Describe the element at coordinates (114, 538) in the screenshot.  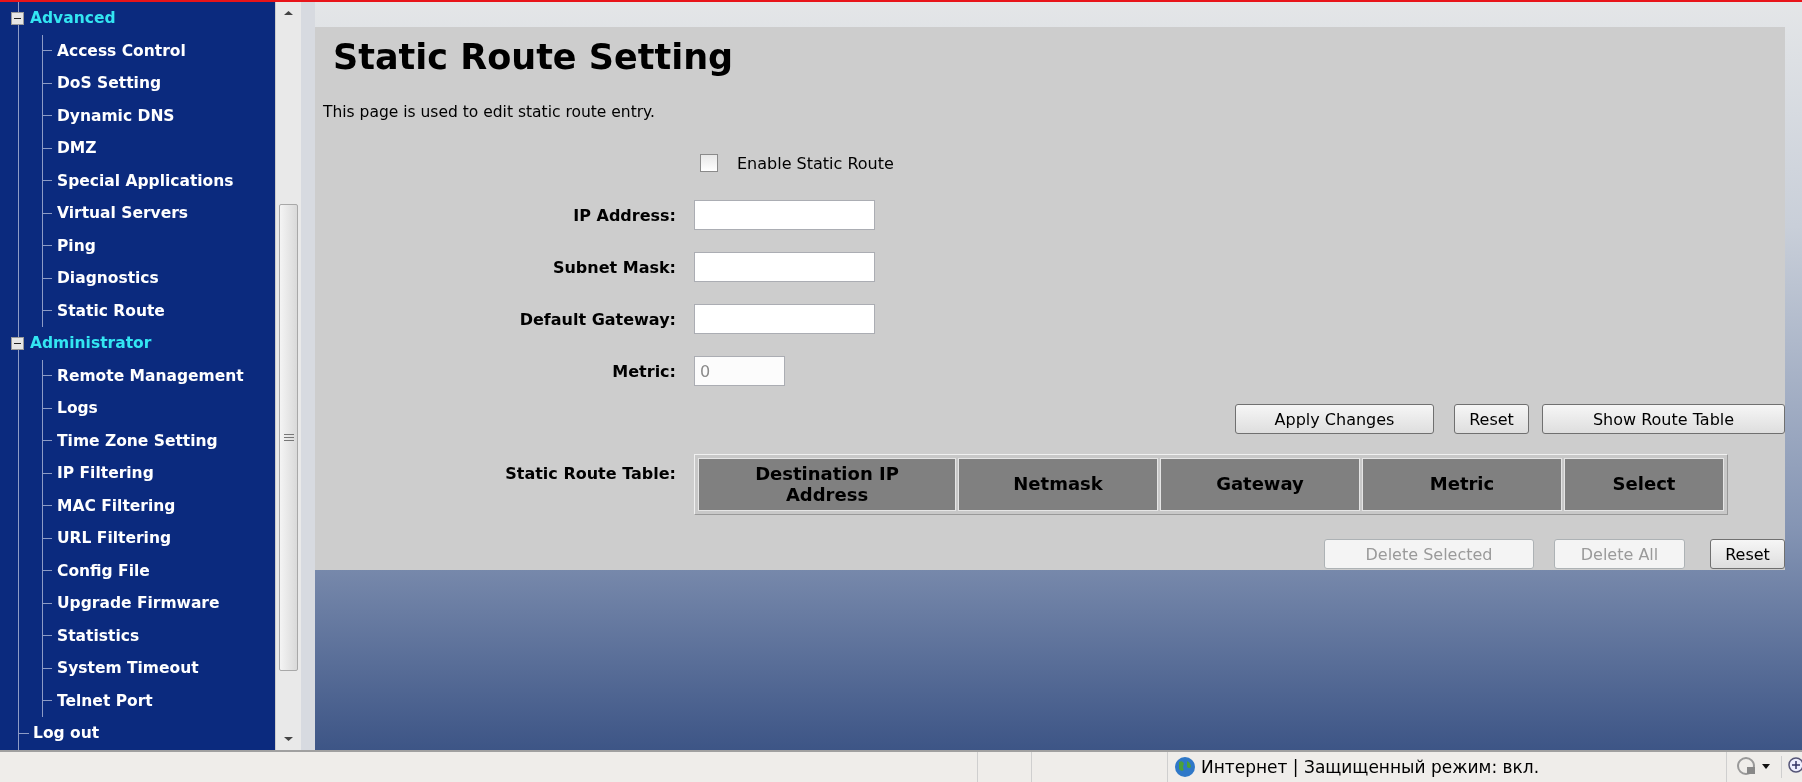
I see `menu-item-link: URL Filtering` at that location.